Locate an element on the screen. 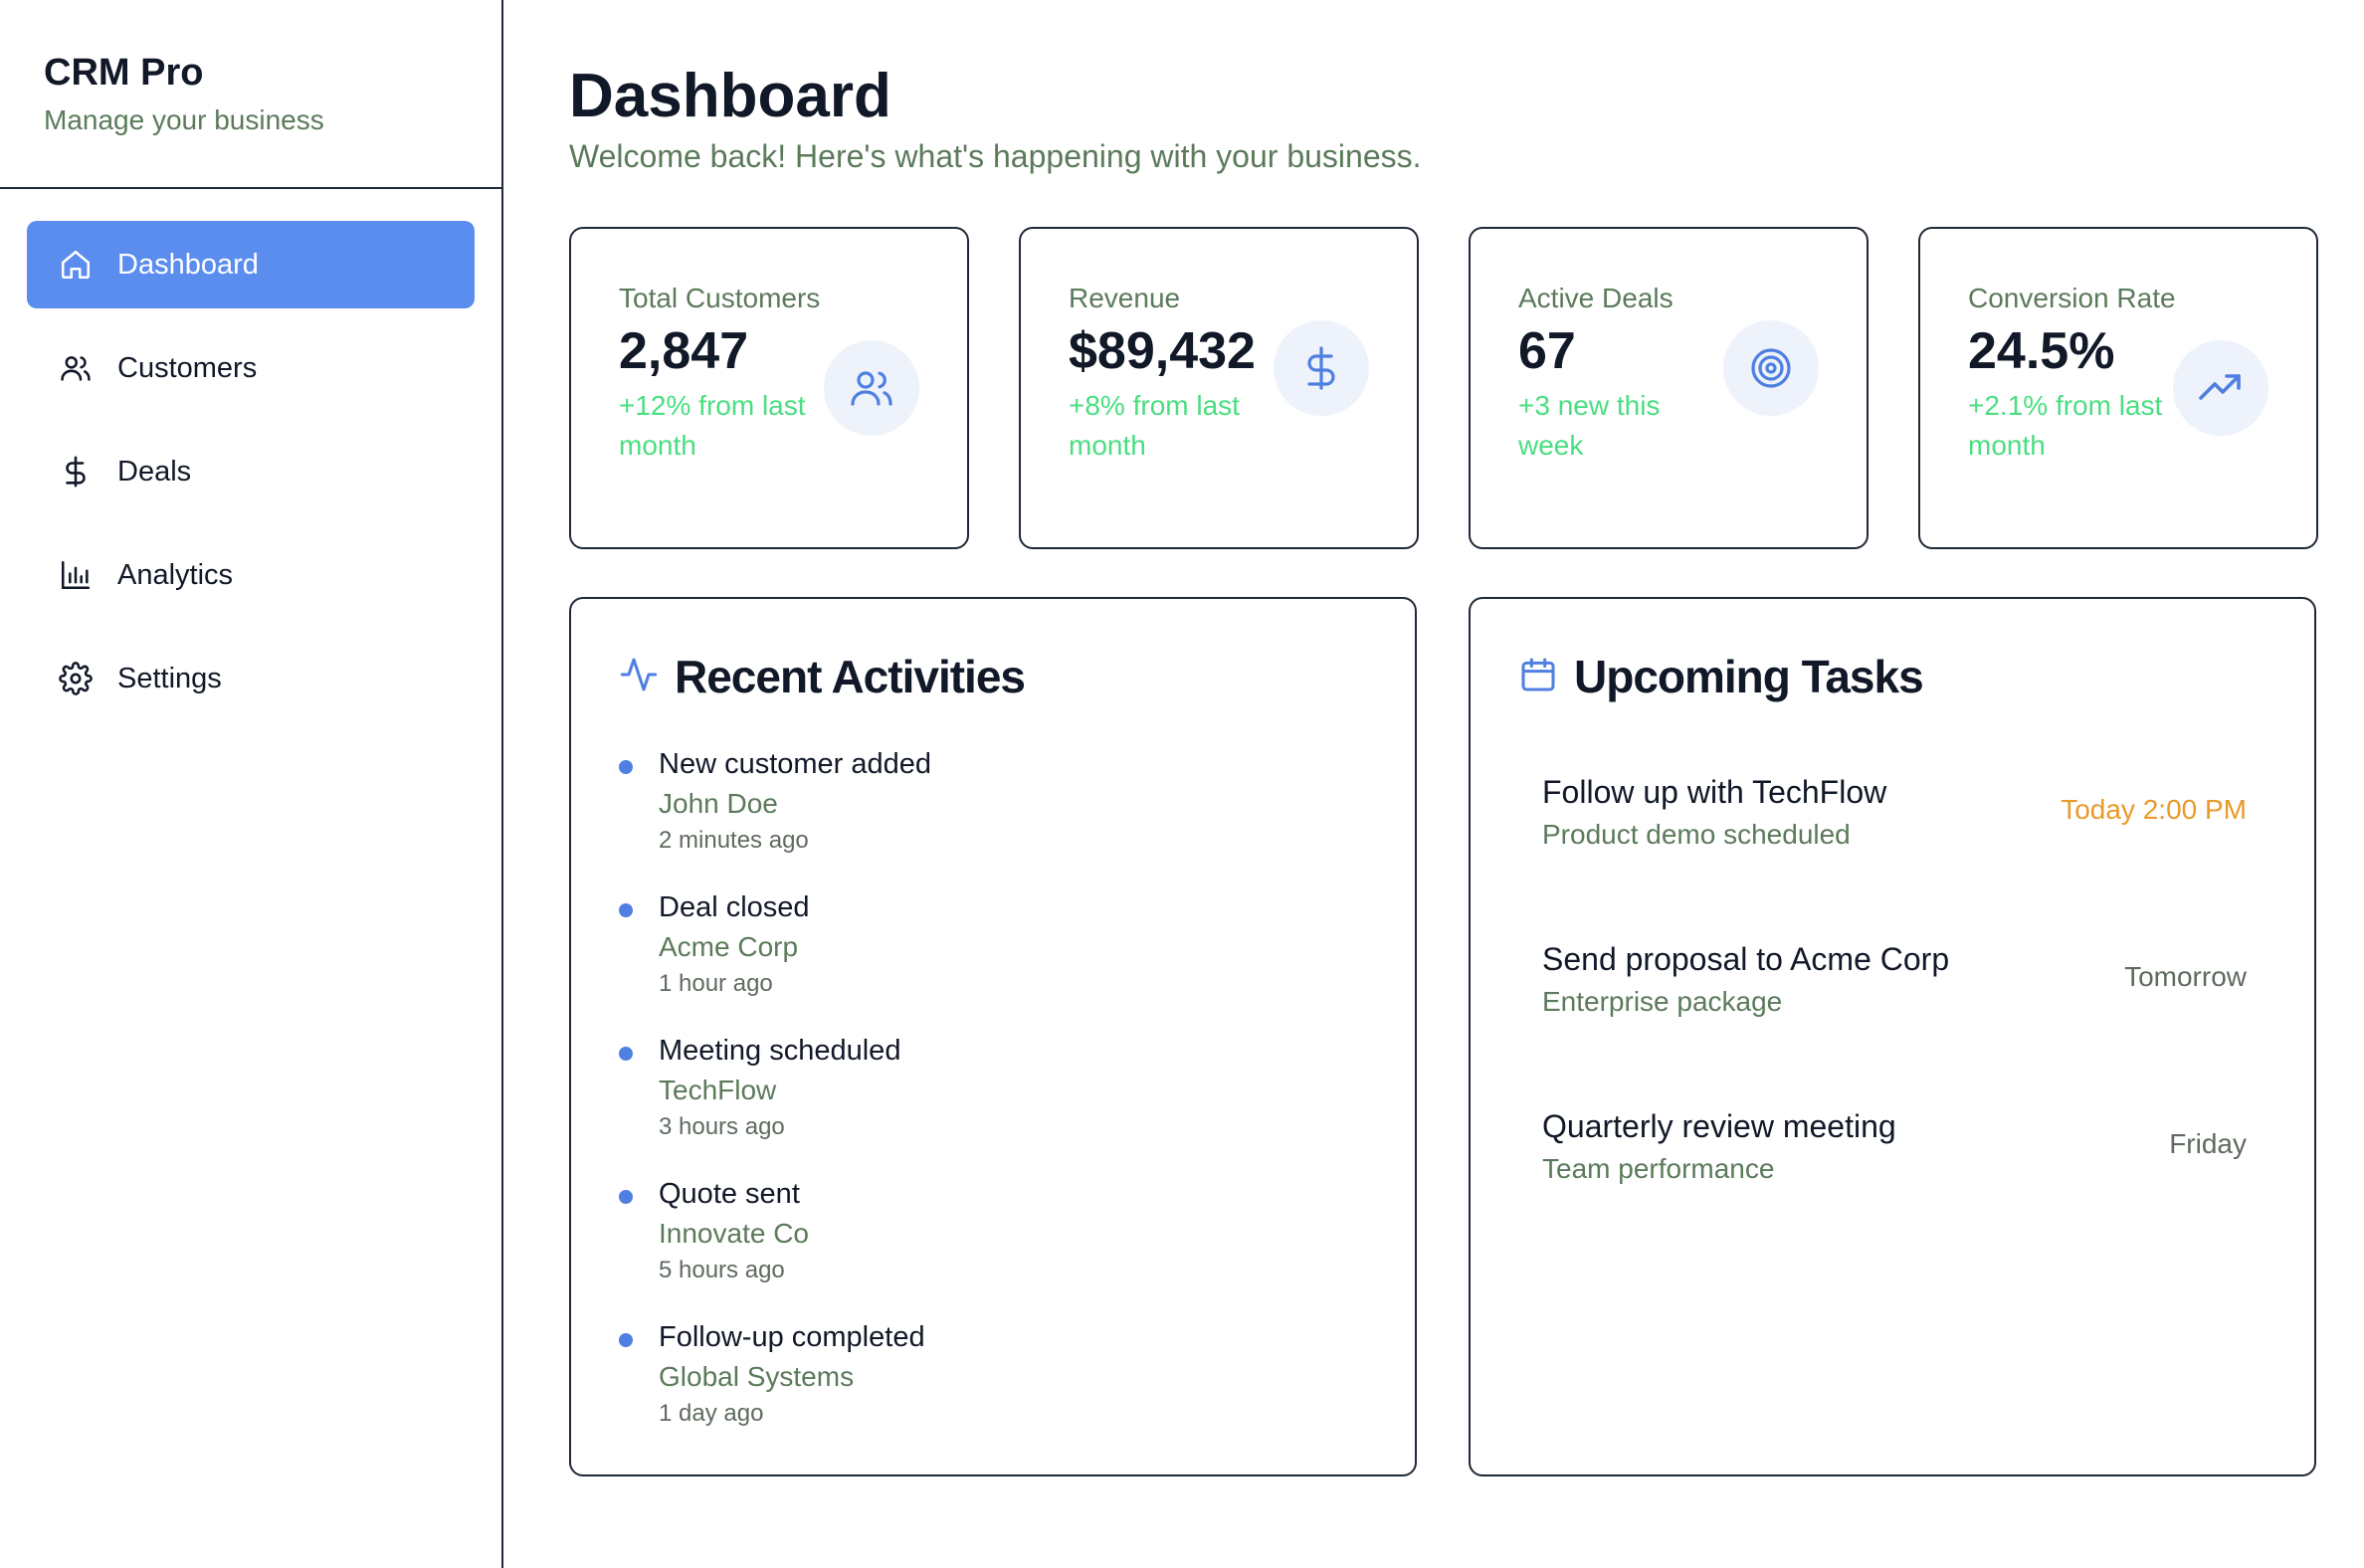 The image size is (2364, 1568). task-due: Today 2:00 PM is located at coordinates (2154, 809).